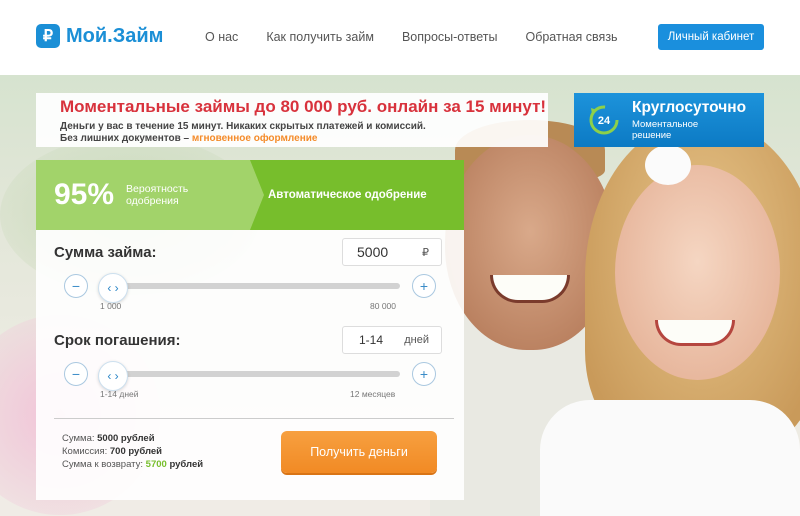 The image size is (800, 516). What do you see at coordinates (76, 286) in the screenshot?
I see `amount-decrease-button: −` at bounding box center [76, 286].